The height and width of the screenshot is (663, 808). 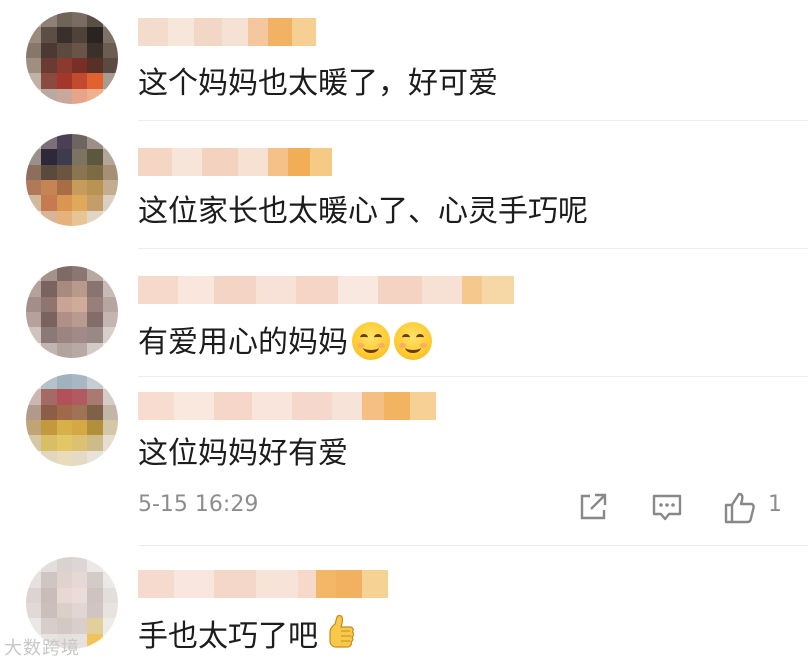 What do you see at coordinates (243, 453) in the screenshot?
I see `comment-text: 这位妈妈好有爱` at bounding box center [243, 453].